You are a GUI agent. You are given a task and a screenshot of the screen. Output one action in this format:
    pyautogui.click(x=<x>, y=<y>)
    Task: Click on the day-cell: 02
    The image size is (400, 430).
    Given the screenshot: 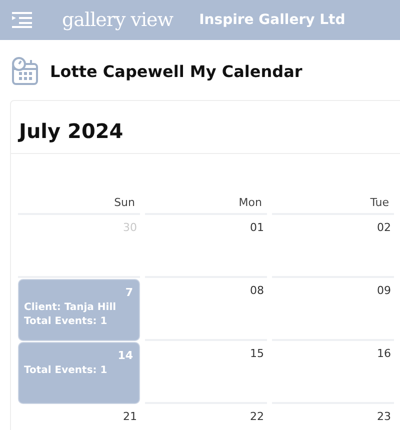 What is the action you would take?
    pyautogui.click(x=333, y=246)
    